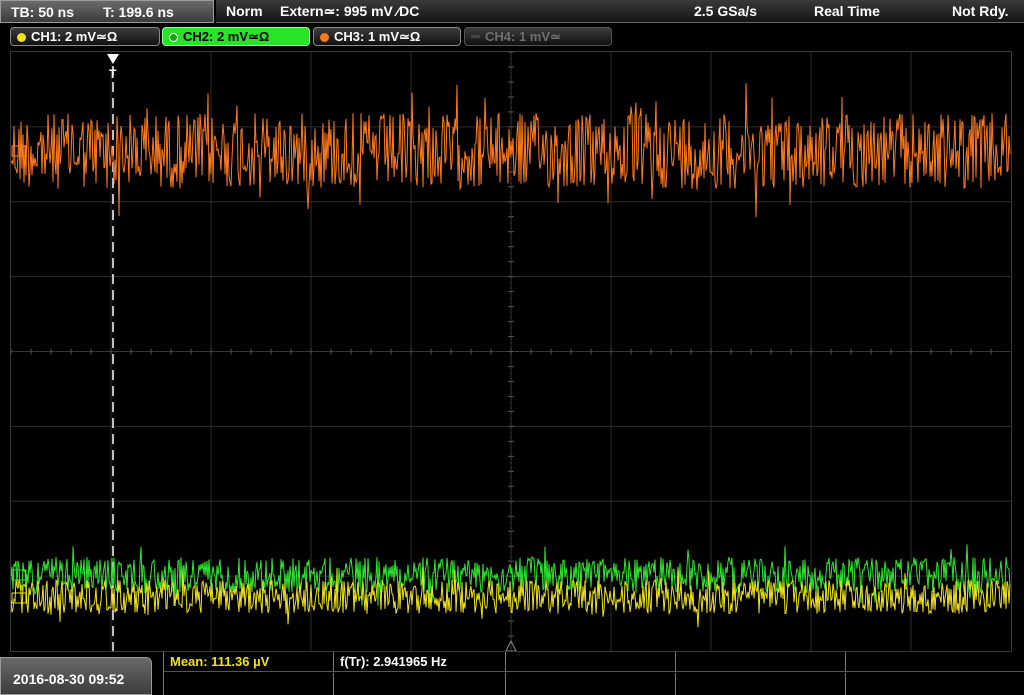 The height and width of the screenshot is (695, 1024). What do you see at coordinates (226, 36) in the screenshot?
I see `channel-label: CH2: 2 mV≃Ω` at bounding box center [226, 36].